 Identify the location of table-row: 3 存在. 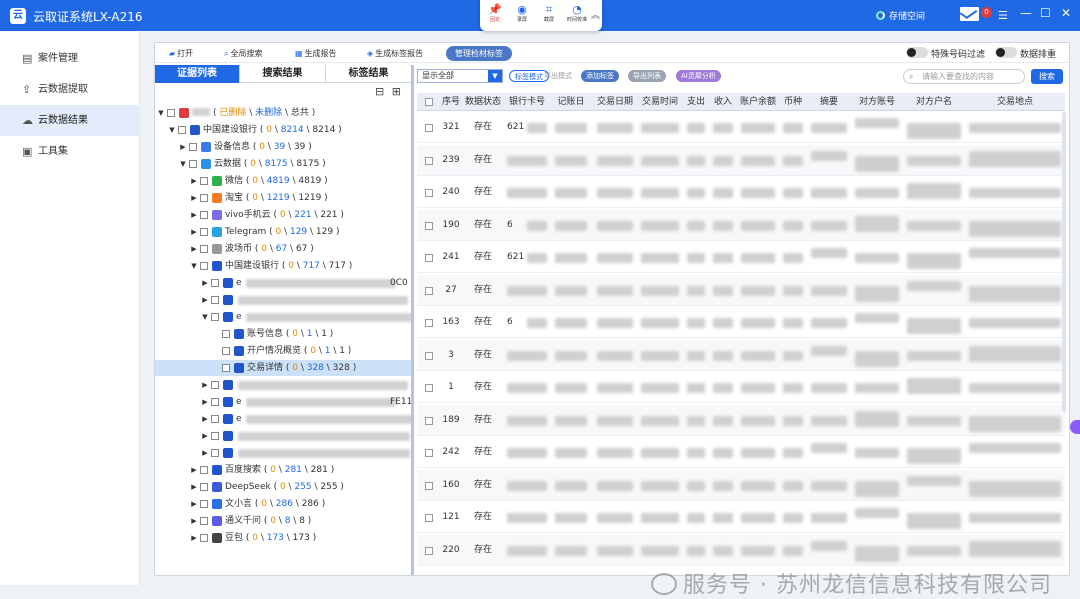
(741, 355).